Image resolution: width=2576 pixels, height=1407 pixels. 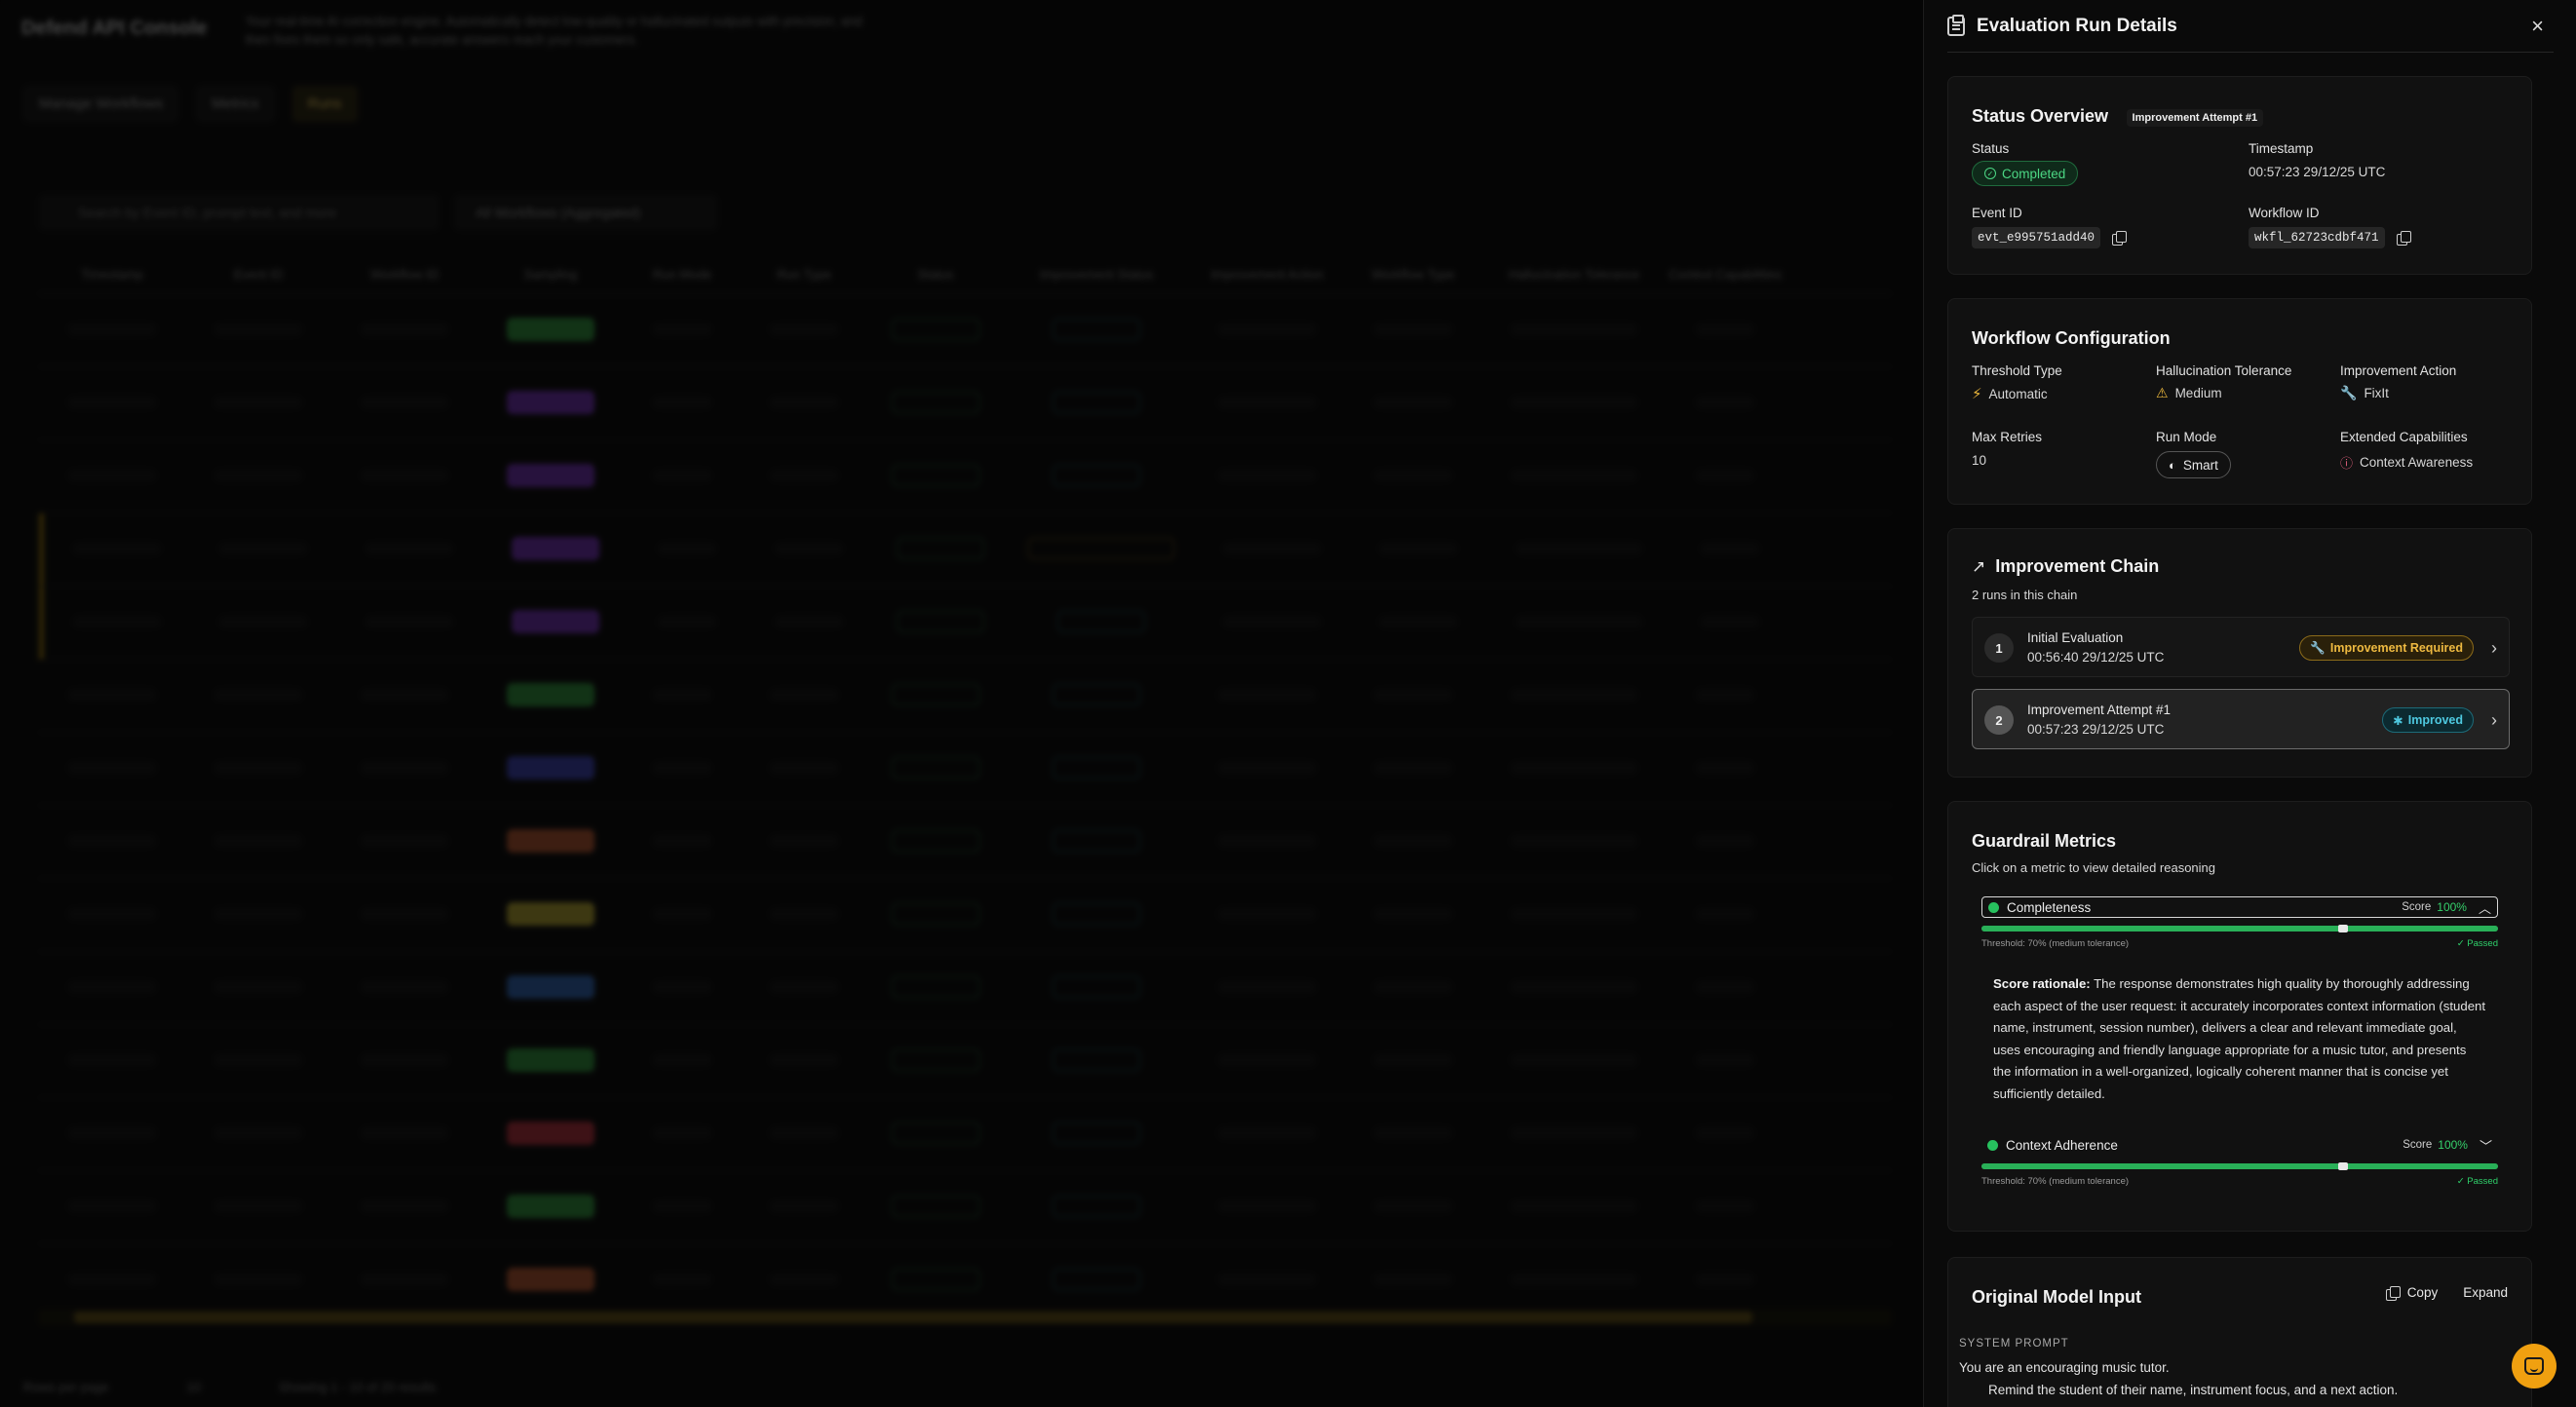 What do you see at coordinates (1979, 566) in the screenshot?
I see `trending-up-icon: ↗` at bounding box center [1979, 566].